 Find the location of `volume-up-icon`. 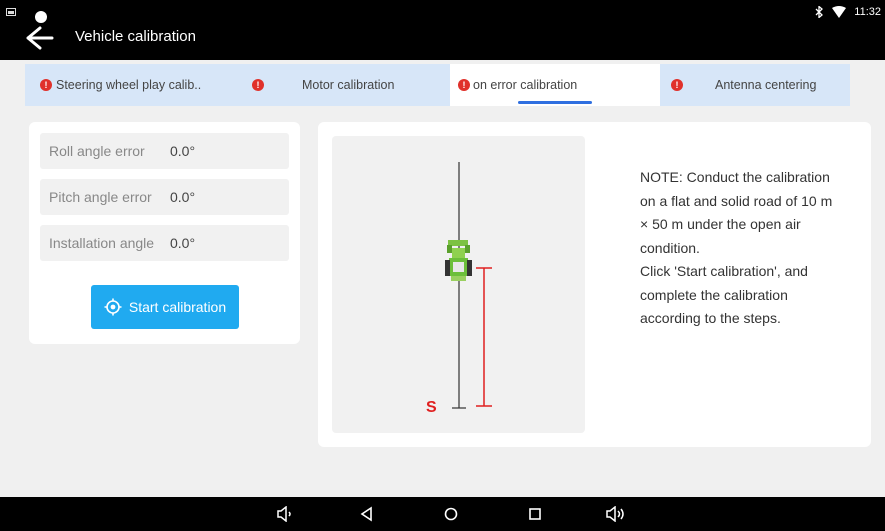

volume-up-icon is located at coordinates (615, 514).